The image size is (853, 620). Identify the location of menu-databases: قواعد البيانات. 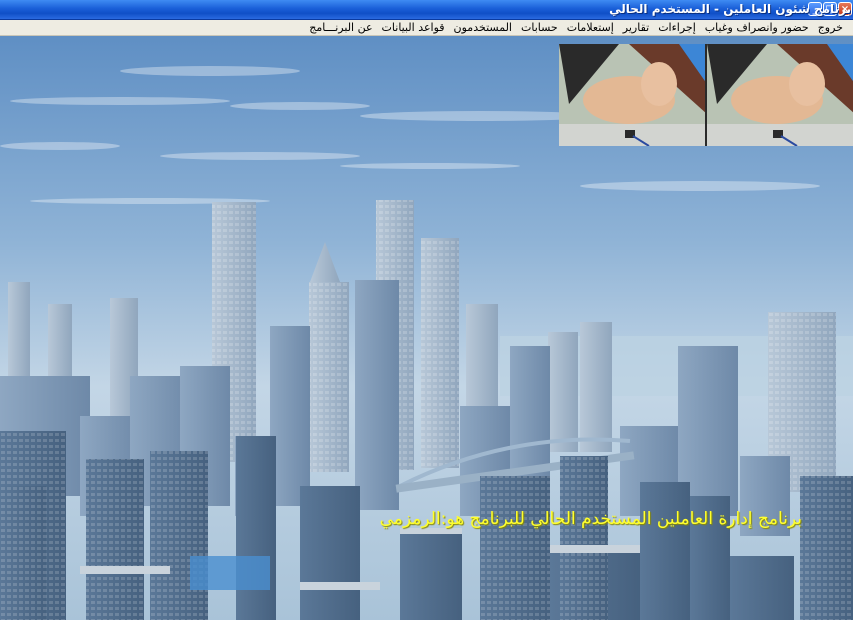
(413, 27).